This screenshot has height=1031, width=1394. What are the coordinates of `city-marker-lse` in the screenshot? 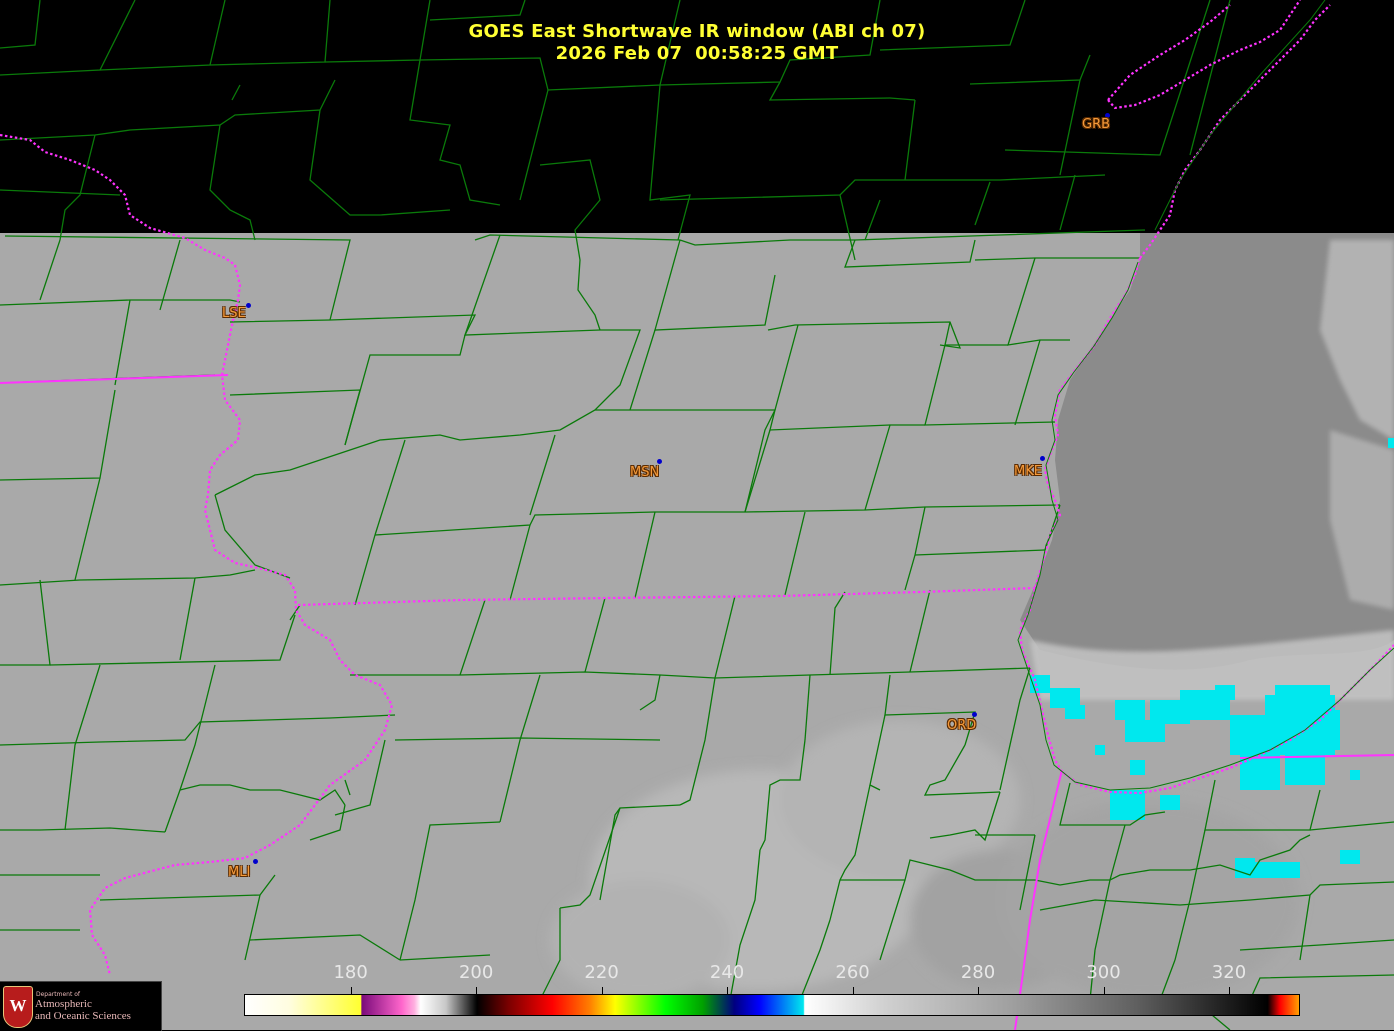 It's located at (248, 305).